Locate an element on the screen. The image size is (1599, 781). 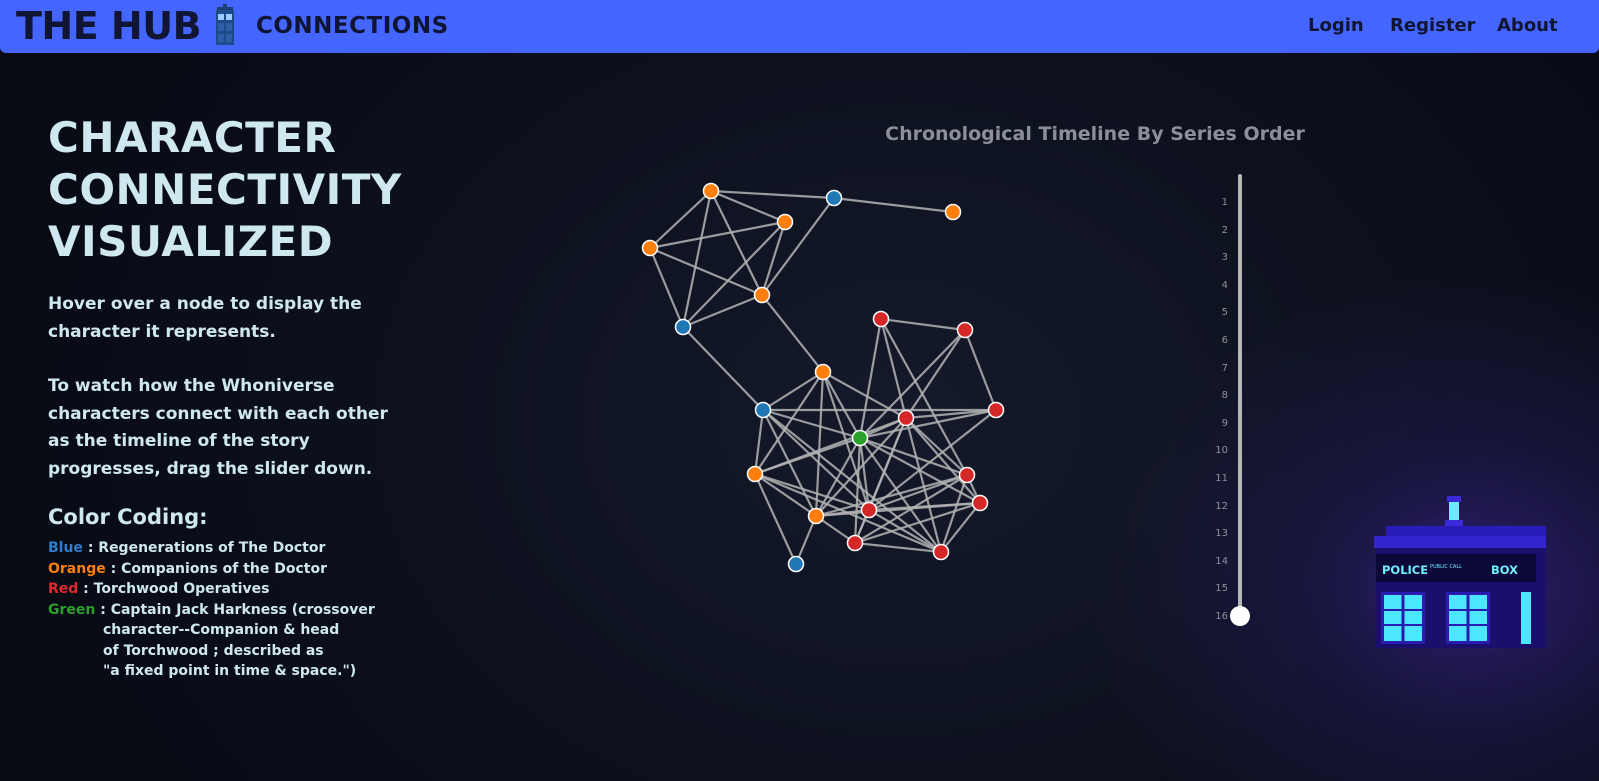
timeline-tick: 2 is located at coordinates (1224, 230).